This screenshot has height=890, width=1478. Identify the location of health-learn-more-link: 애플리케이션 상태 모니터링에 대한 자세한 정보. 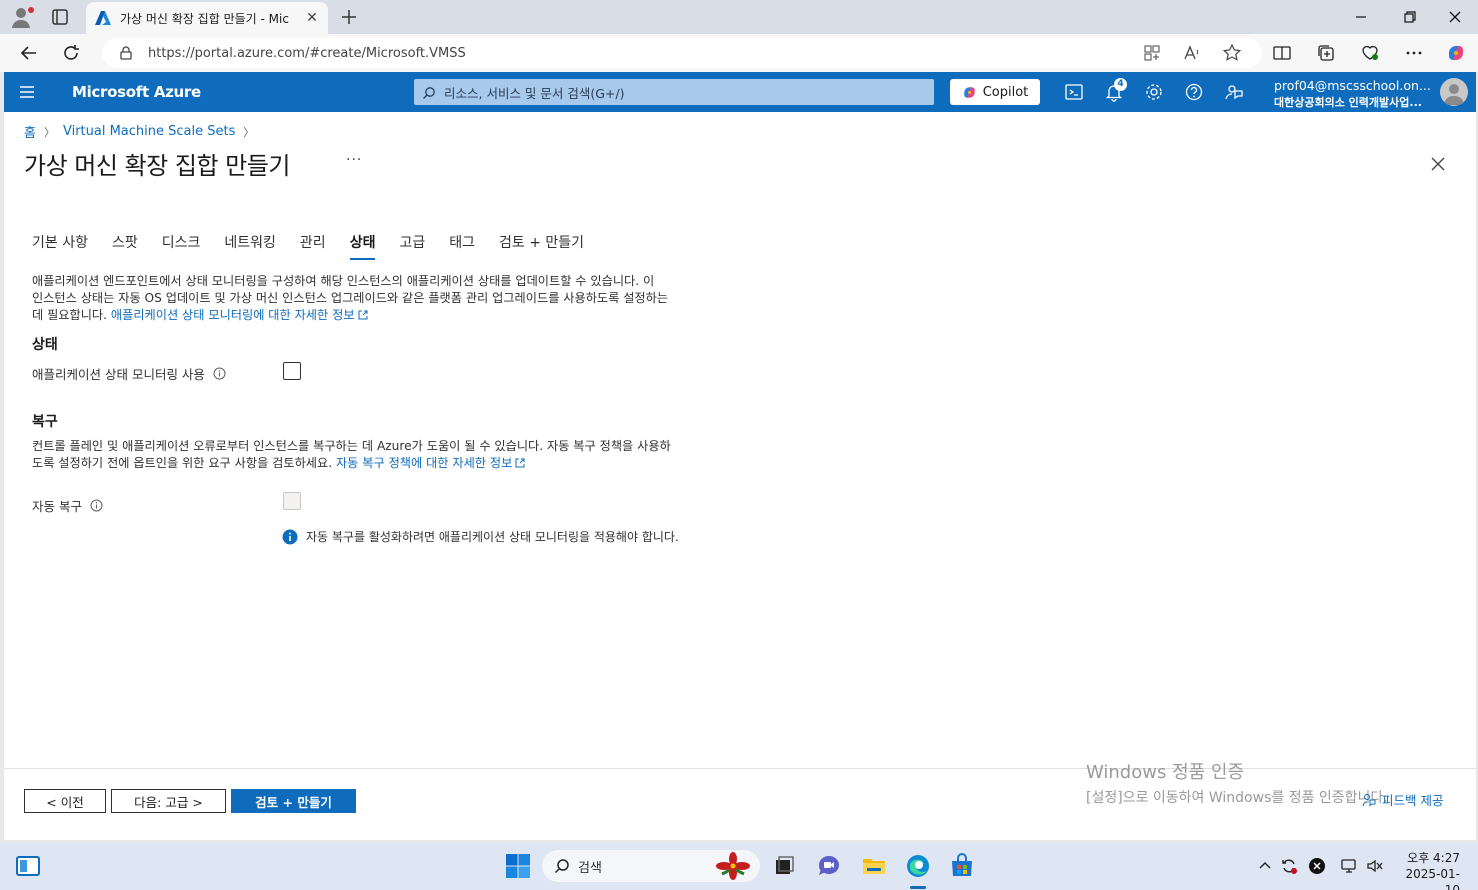
(239, 315).